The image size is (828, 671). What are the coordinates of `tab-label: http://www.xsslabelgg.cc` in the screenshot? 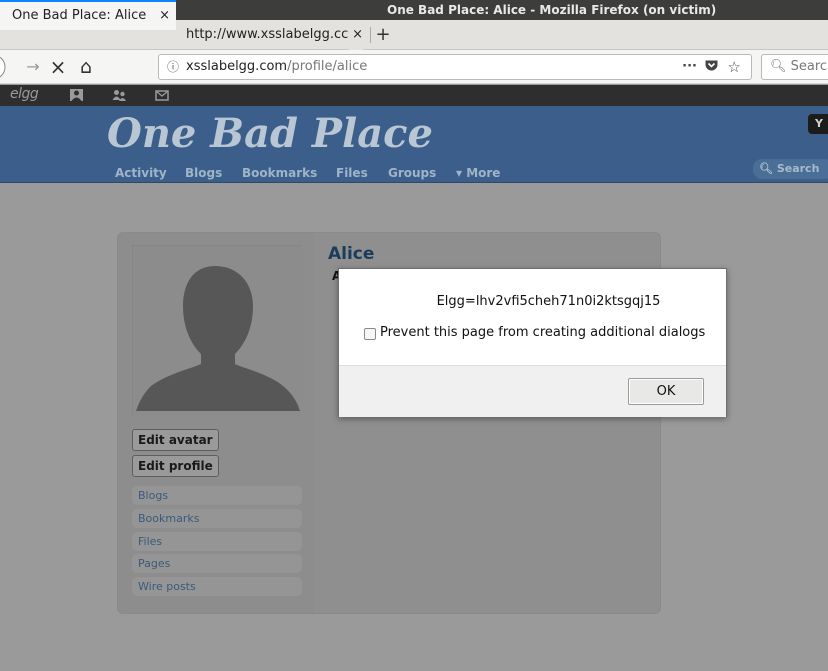 It's located at (267, 34).